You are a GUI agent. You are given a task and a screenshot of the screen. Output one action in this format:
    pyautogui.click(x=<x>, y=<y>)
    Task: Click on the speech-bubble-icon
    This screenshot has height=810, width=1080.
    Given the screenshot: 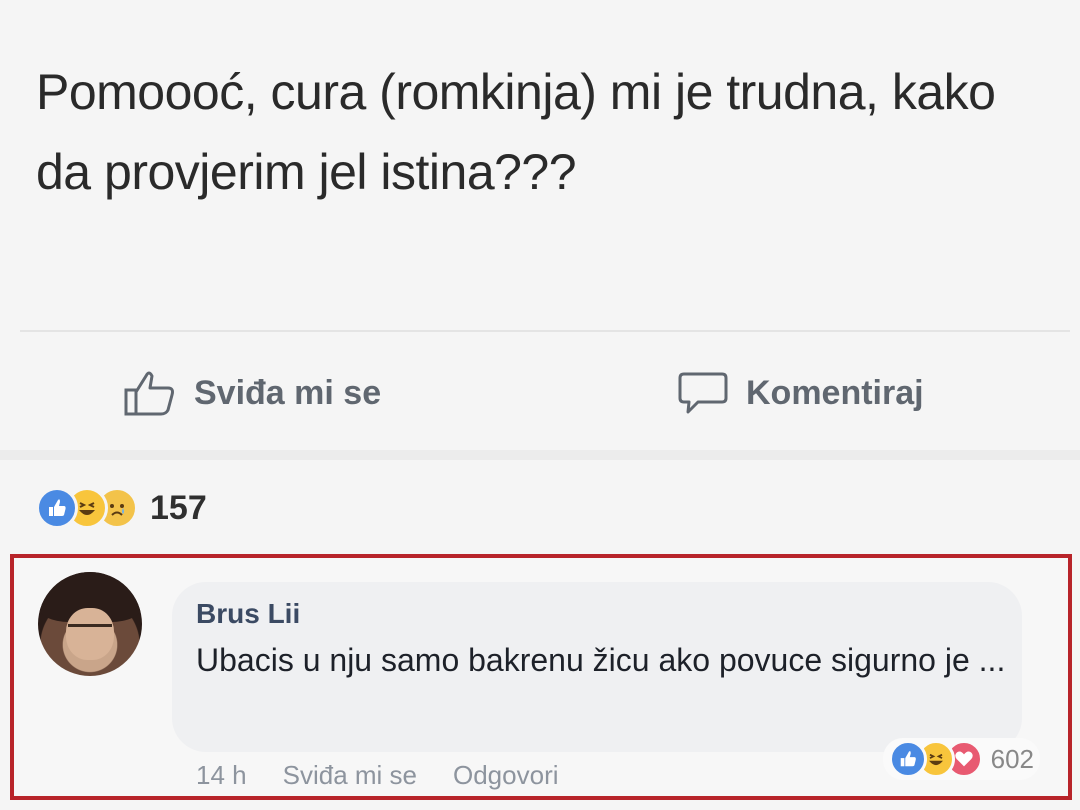 What is the action you would take?
    pyautogui.click(x=703, y=393)
    